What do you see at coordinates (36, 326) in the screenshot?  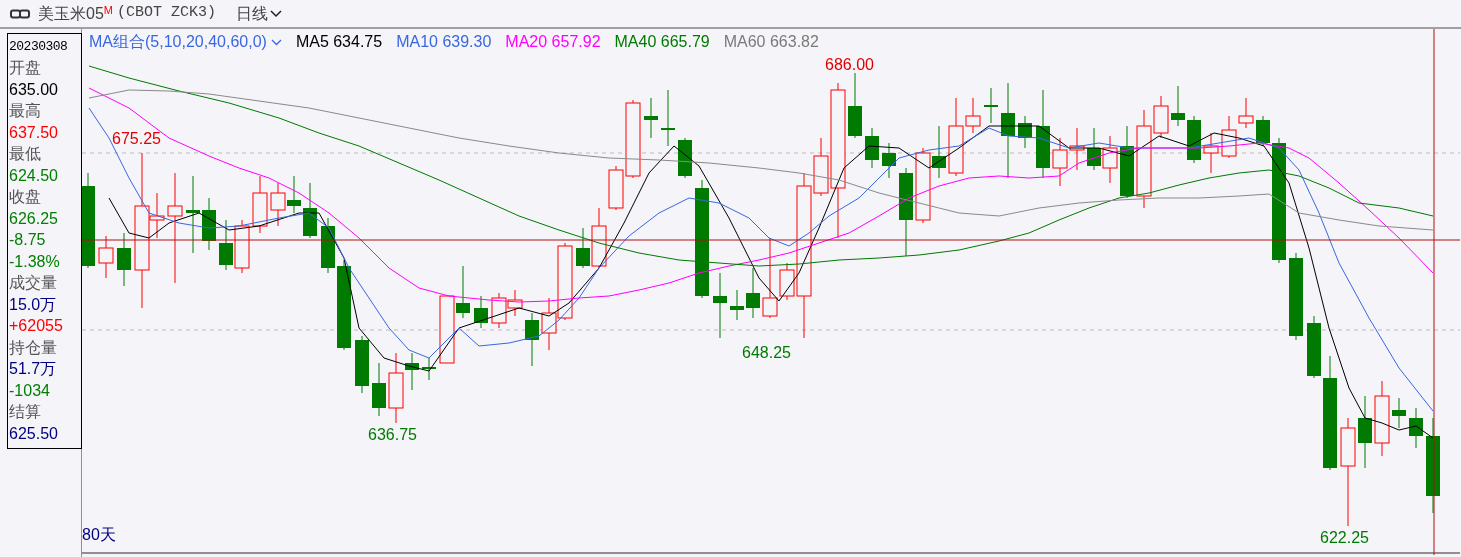 I see `field-value: +62055` at bounding box center [36, 326].